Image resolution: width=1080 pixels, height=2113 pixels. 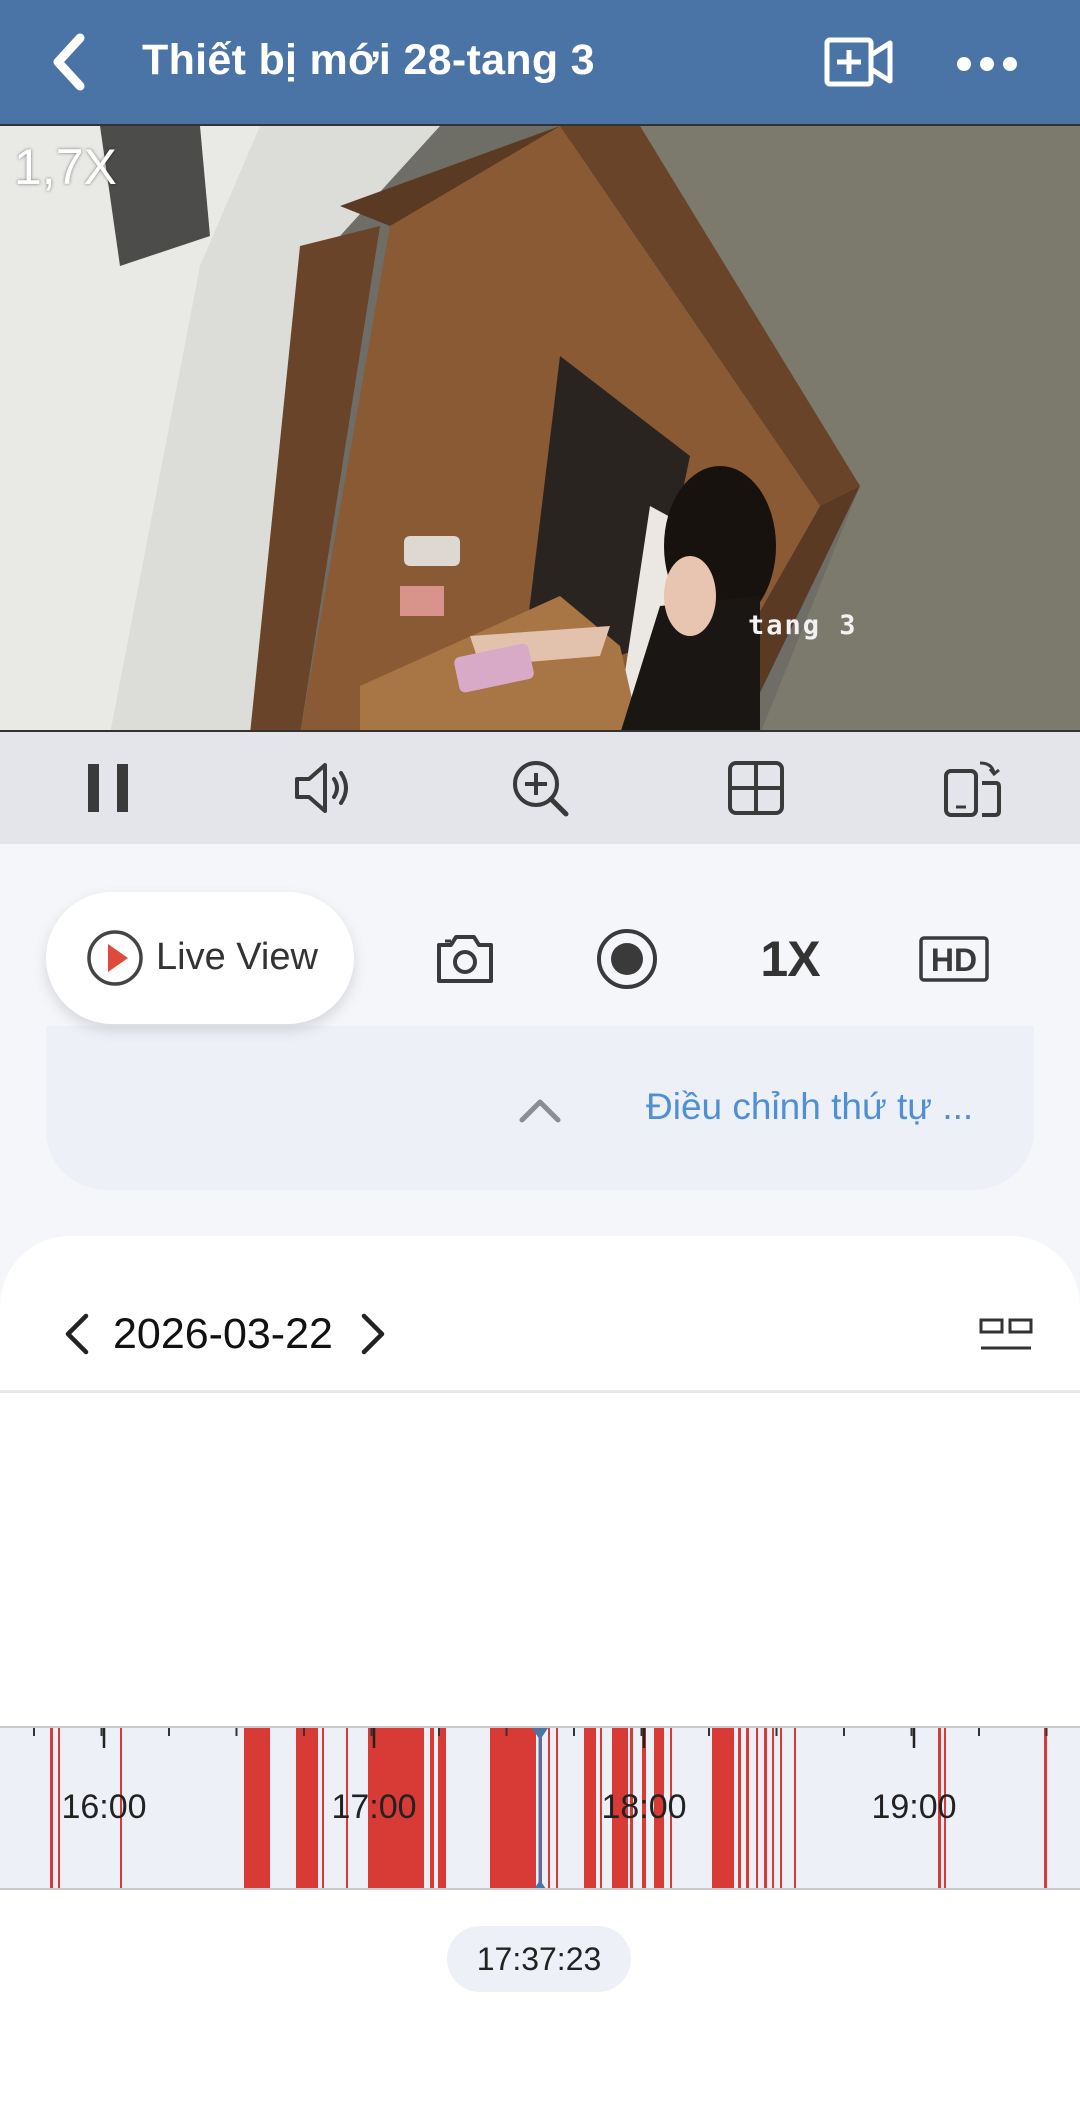 I want to click on zoom-level-label: 1,7X, so click(x=65, y=167).